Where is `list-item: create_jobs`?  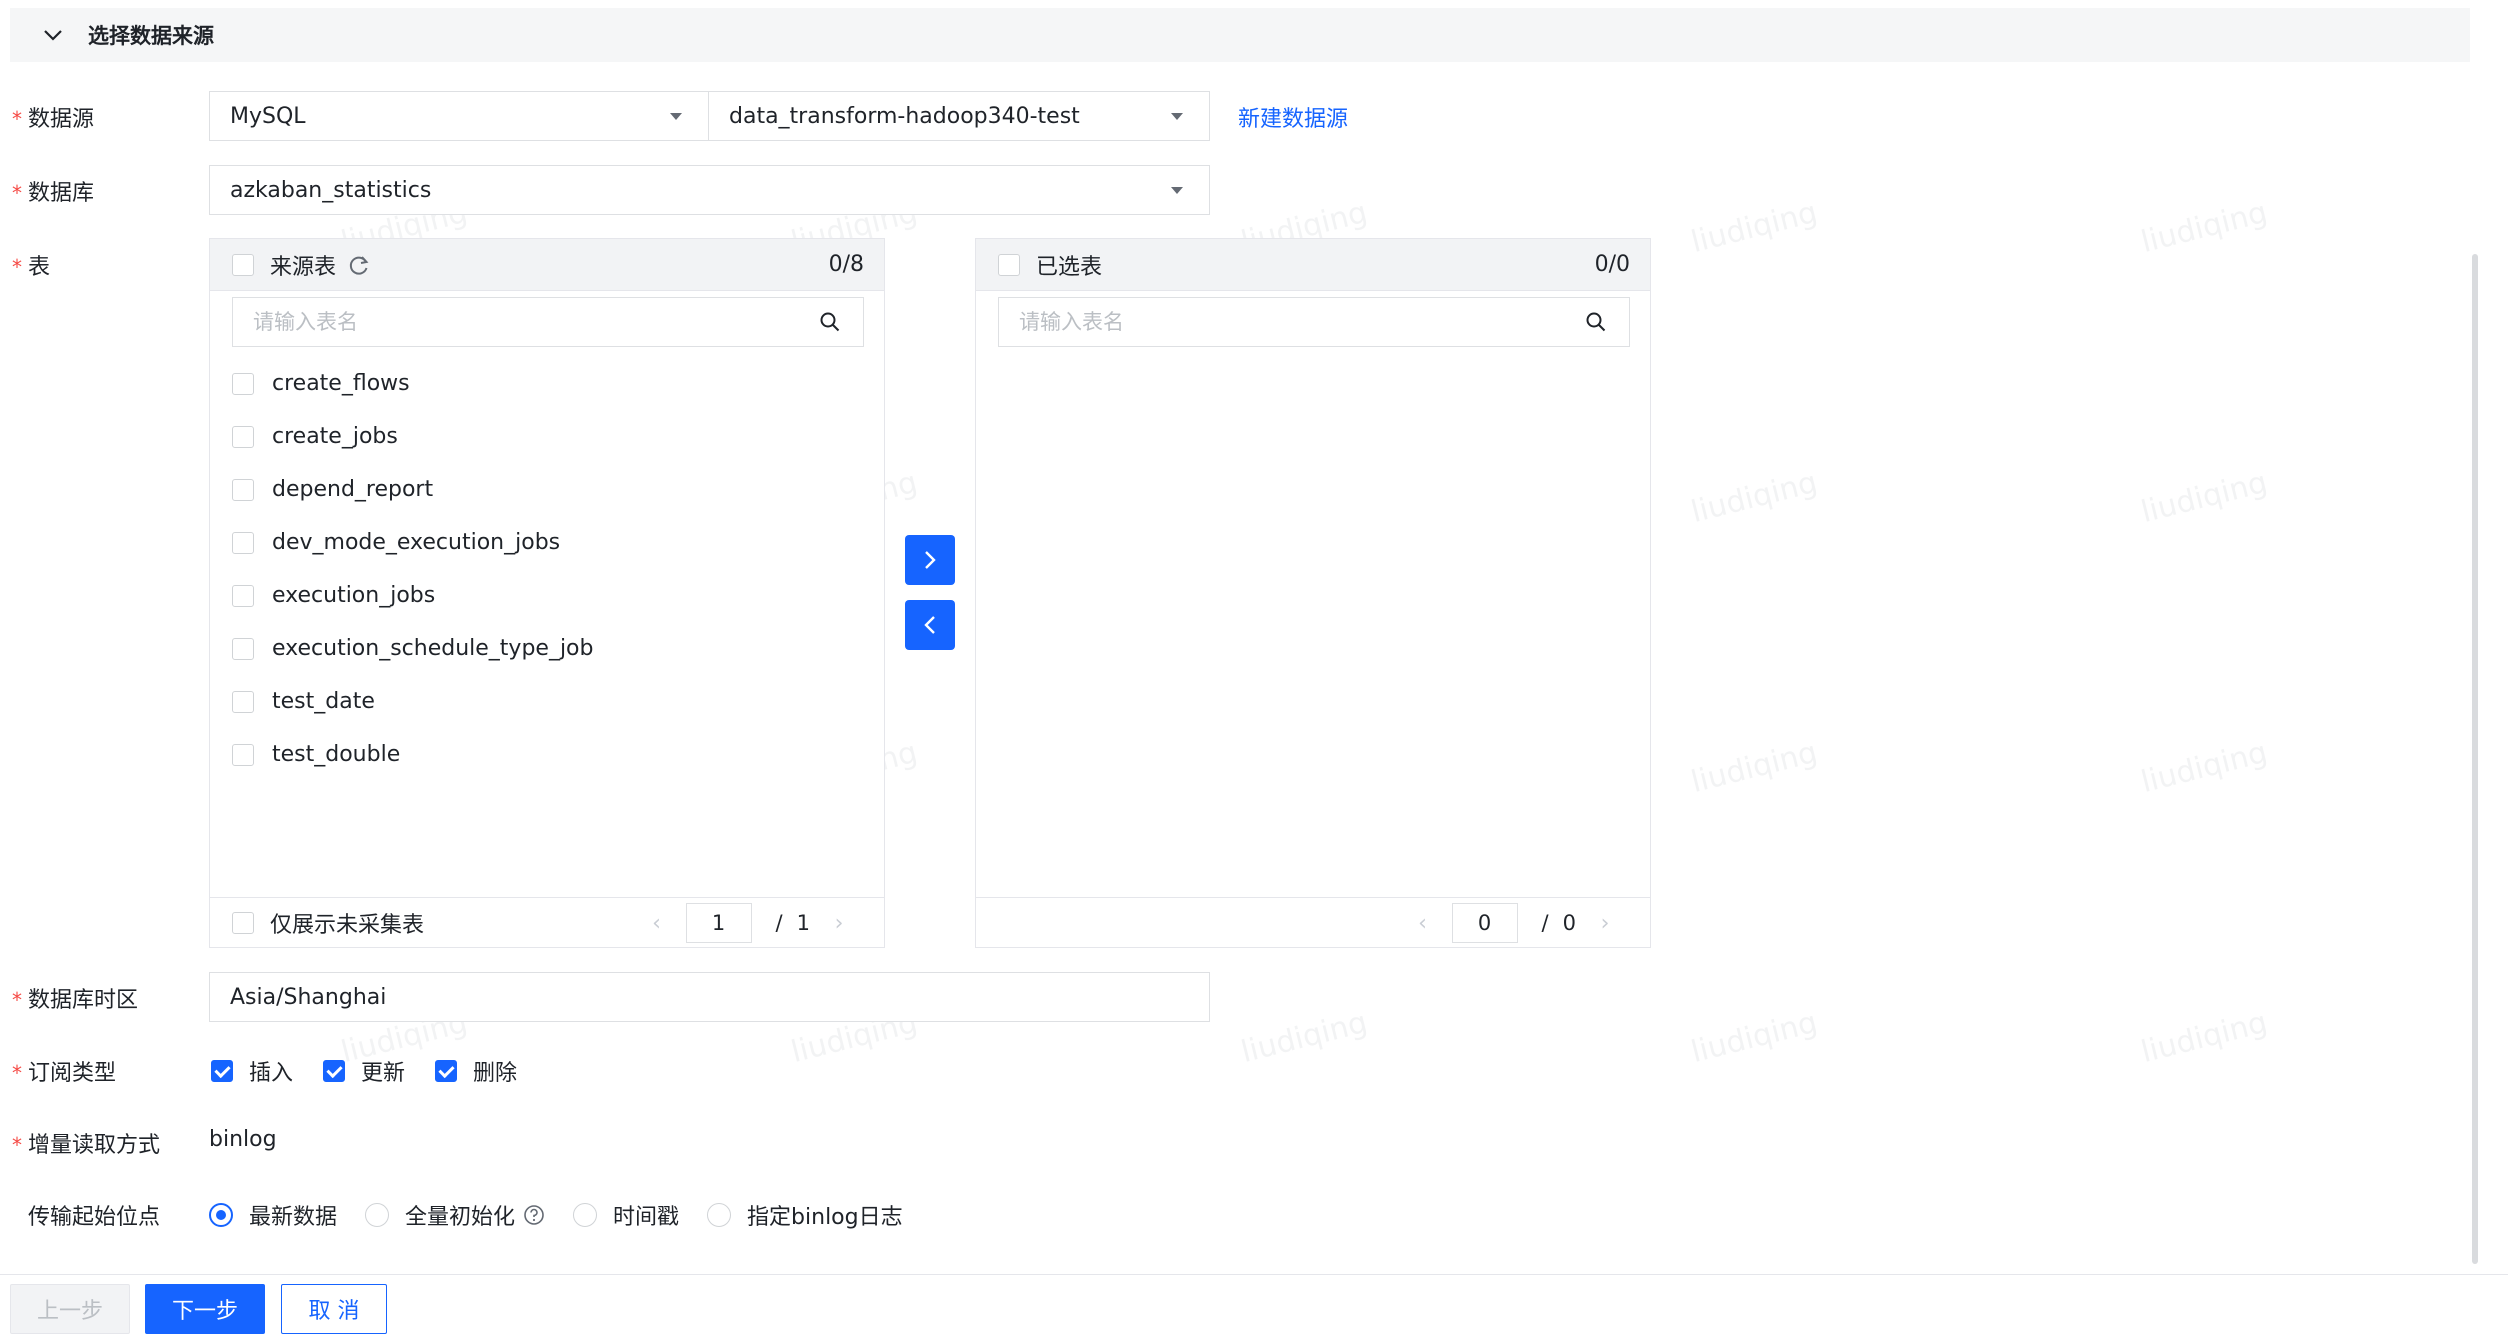 list-item: create_jobs is located at coordinates (412, 436).